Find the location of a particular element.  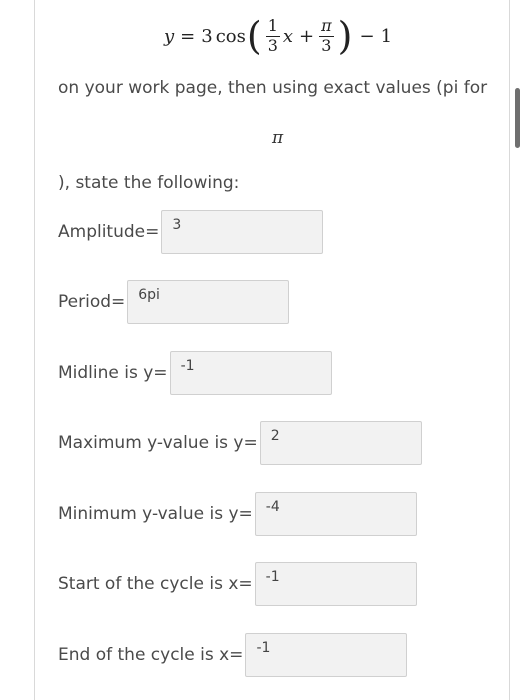

equation-constant: 1 is located at coordinates (386, 36).